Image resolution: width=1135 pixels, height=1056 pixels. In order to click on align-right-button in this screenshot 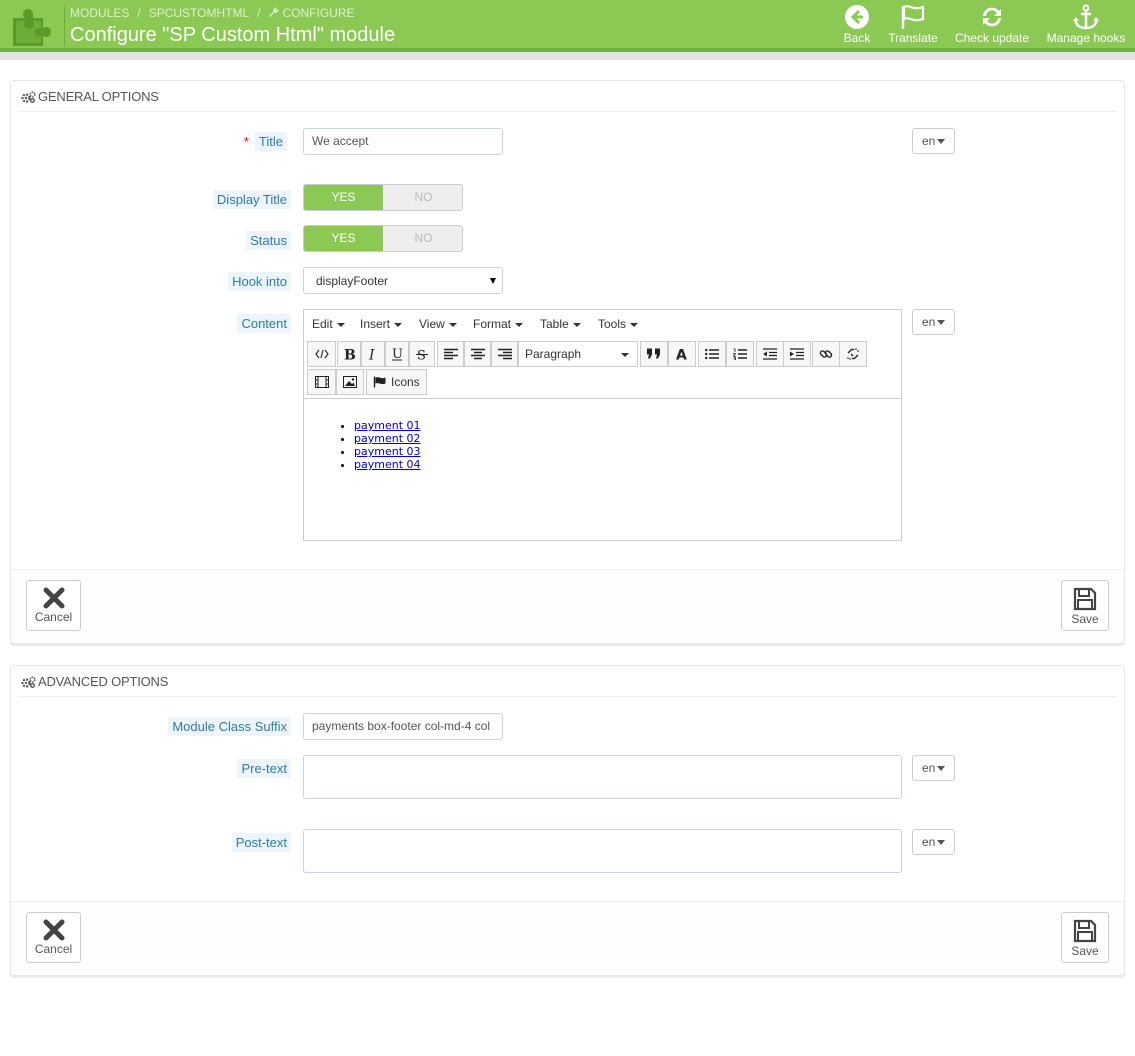, I will do `click(504, 354)`.